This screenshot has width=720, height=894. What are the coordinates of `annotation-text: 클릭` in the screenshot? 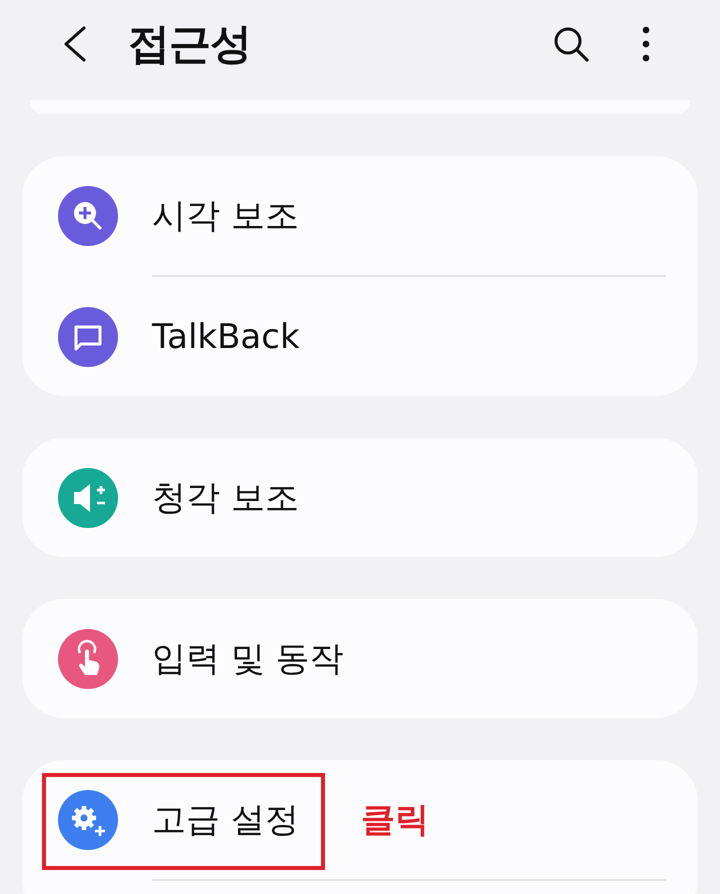 It's located at (394, 820).